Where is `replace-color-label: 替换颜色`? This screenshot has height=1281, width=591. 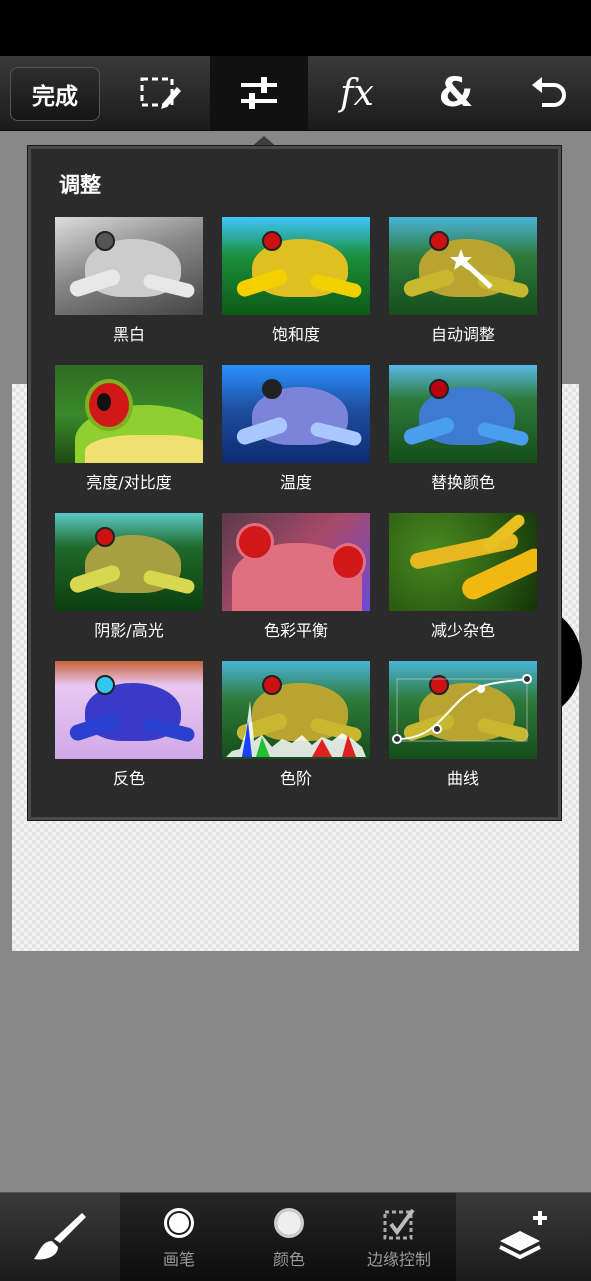 replace-color-label: 替换颜色 is located at coordinates (462, 482).